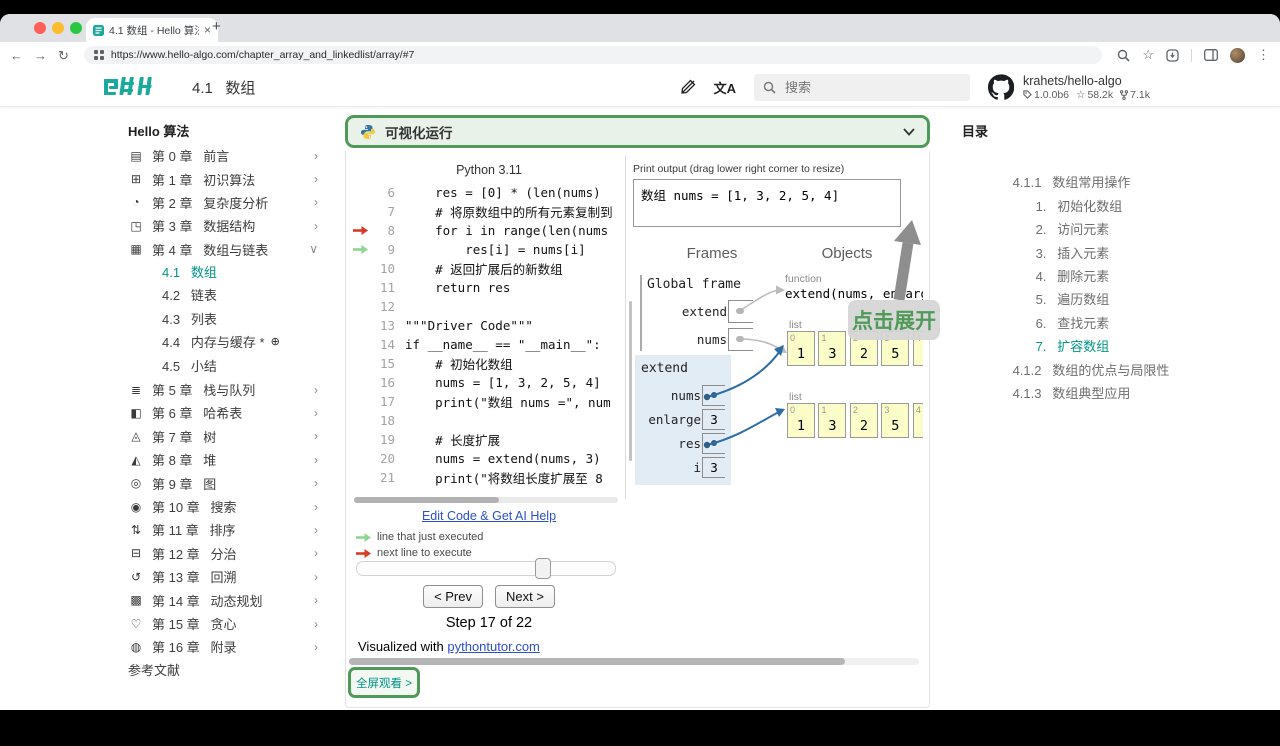 Image resolution: width=1280 pixels, height=746 pixels. Describe the element at coordinates (224, 670) in the screenshot. I see `sidebar-item-references: 参考文献` at that location.